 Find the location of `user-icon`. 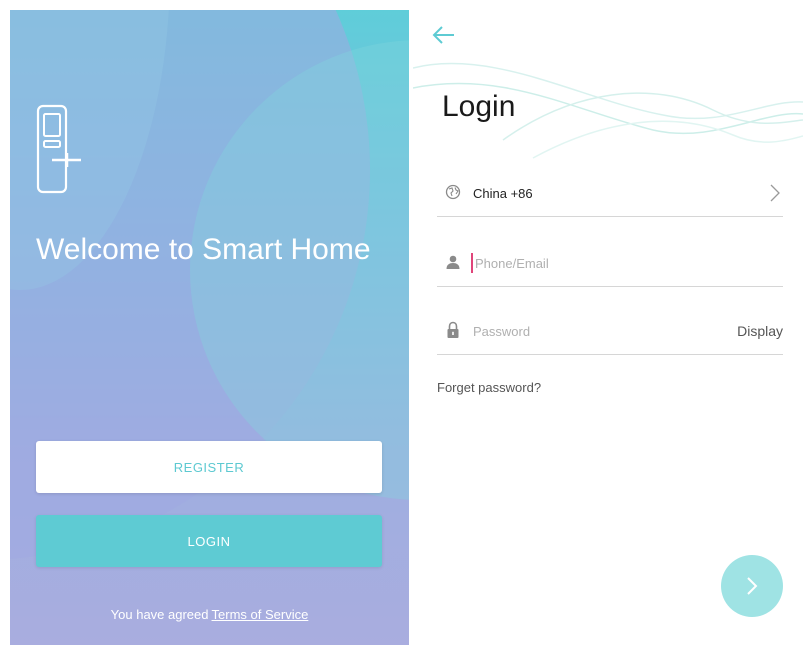

user-icon is located at coordinates (453, 262).